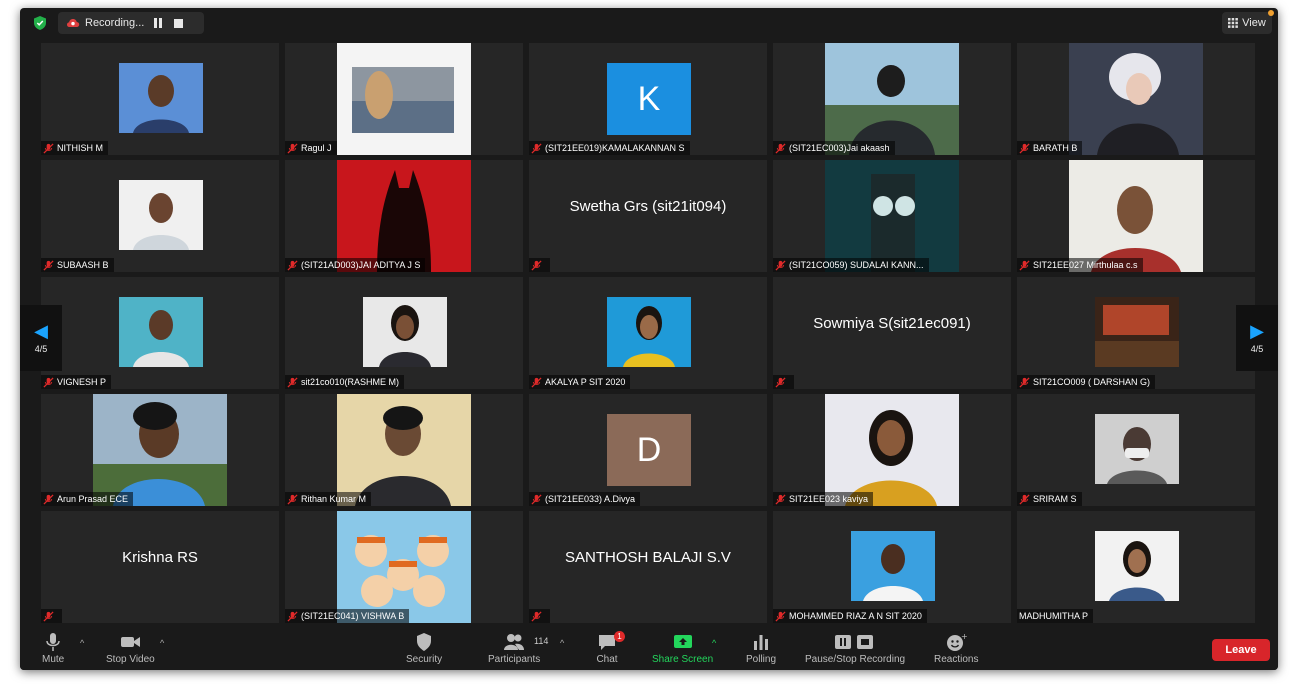 The height and width of the screenshot is (684, 1293). I want to click on participant-name-tag: VIGNESH P, so click(76, 382).